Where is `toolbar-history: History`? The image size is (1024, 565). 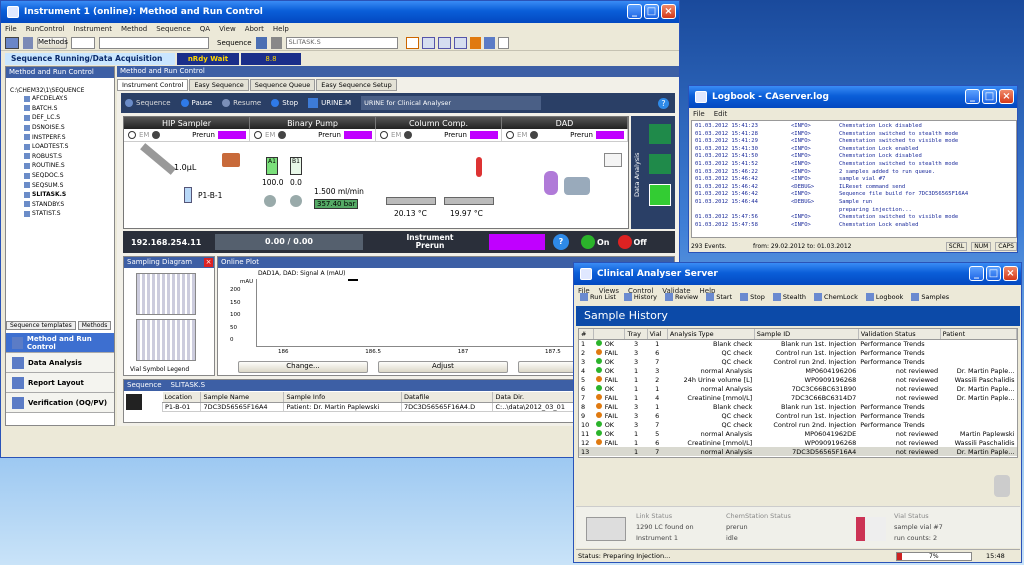 toolbar-history: History is located at coordinates (640, 297).